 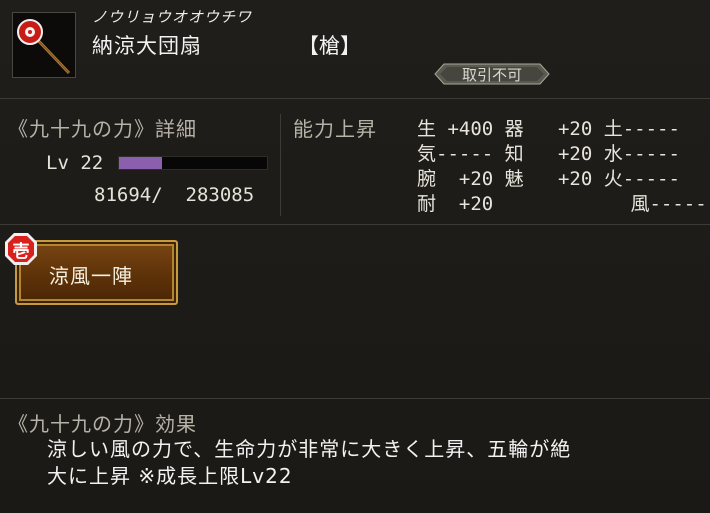 What do you see at coordinates (140, 163) in the screenshot?
I see `exp-bar-fill` at bounding box center [140, 163].